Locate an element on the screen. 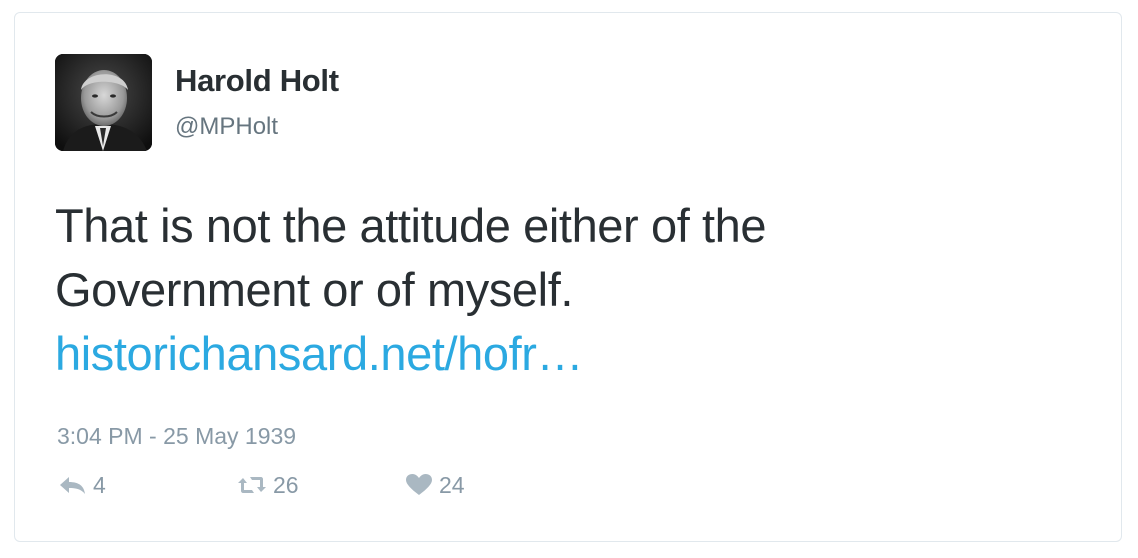 This screenshot has width=1138, height=558. reply-icon is located at coordinates (72, 485).